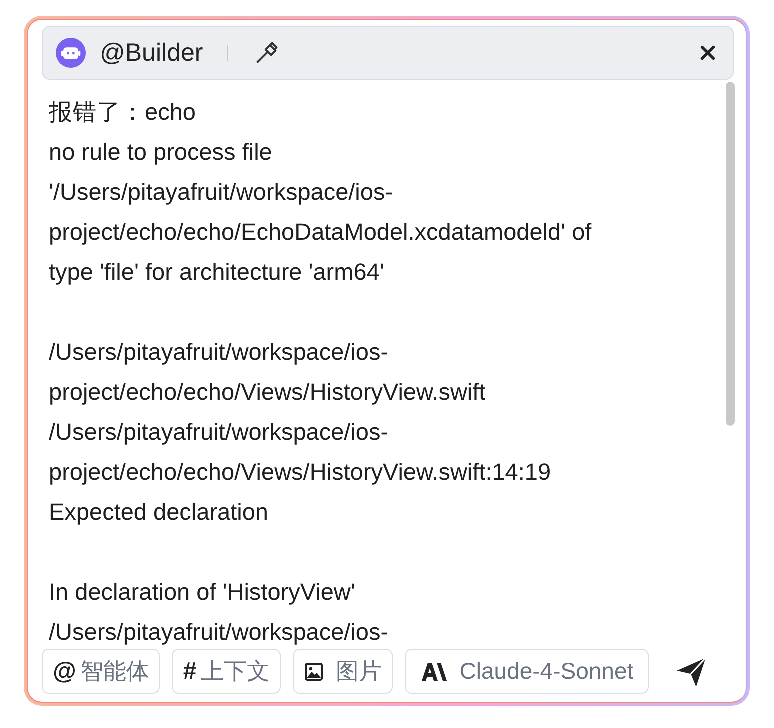 This screenshot has width=774, height=728. What do you see at coordinates (300, 472) in the screenshot?
I see `message-line: project/echo/echo/Views/HistoryView.swift:14:19` at bounding box center [300, 472].